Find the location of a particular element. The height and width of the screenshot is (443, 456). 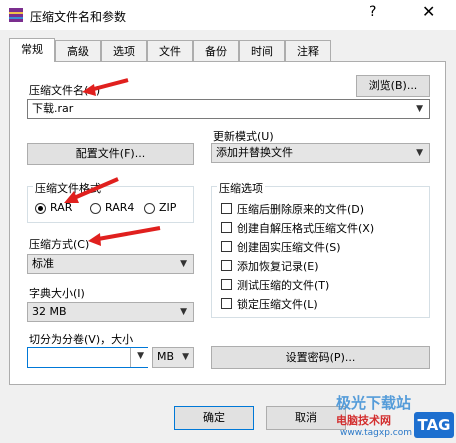

solid-label: 创建固实压缩文件(S) is located at coordinates (289, 247).